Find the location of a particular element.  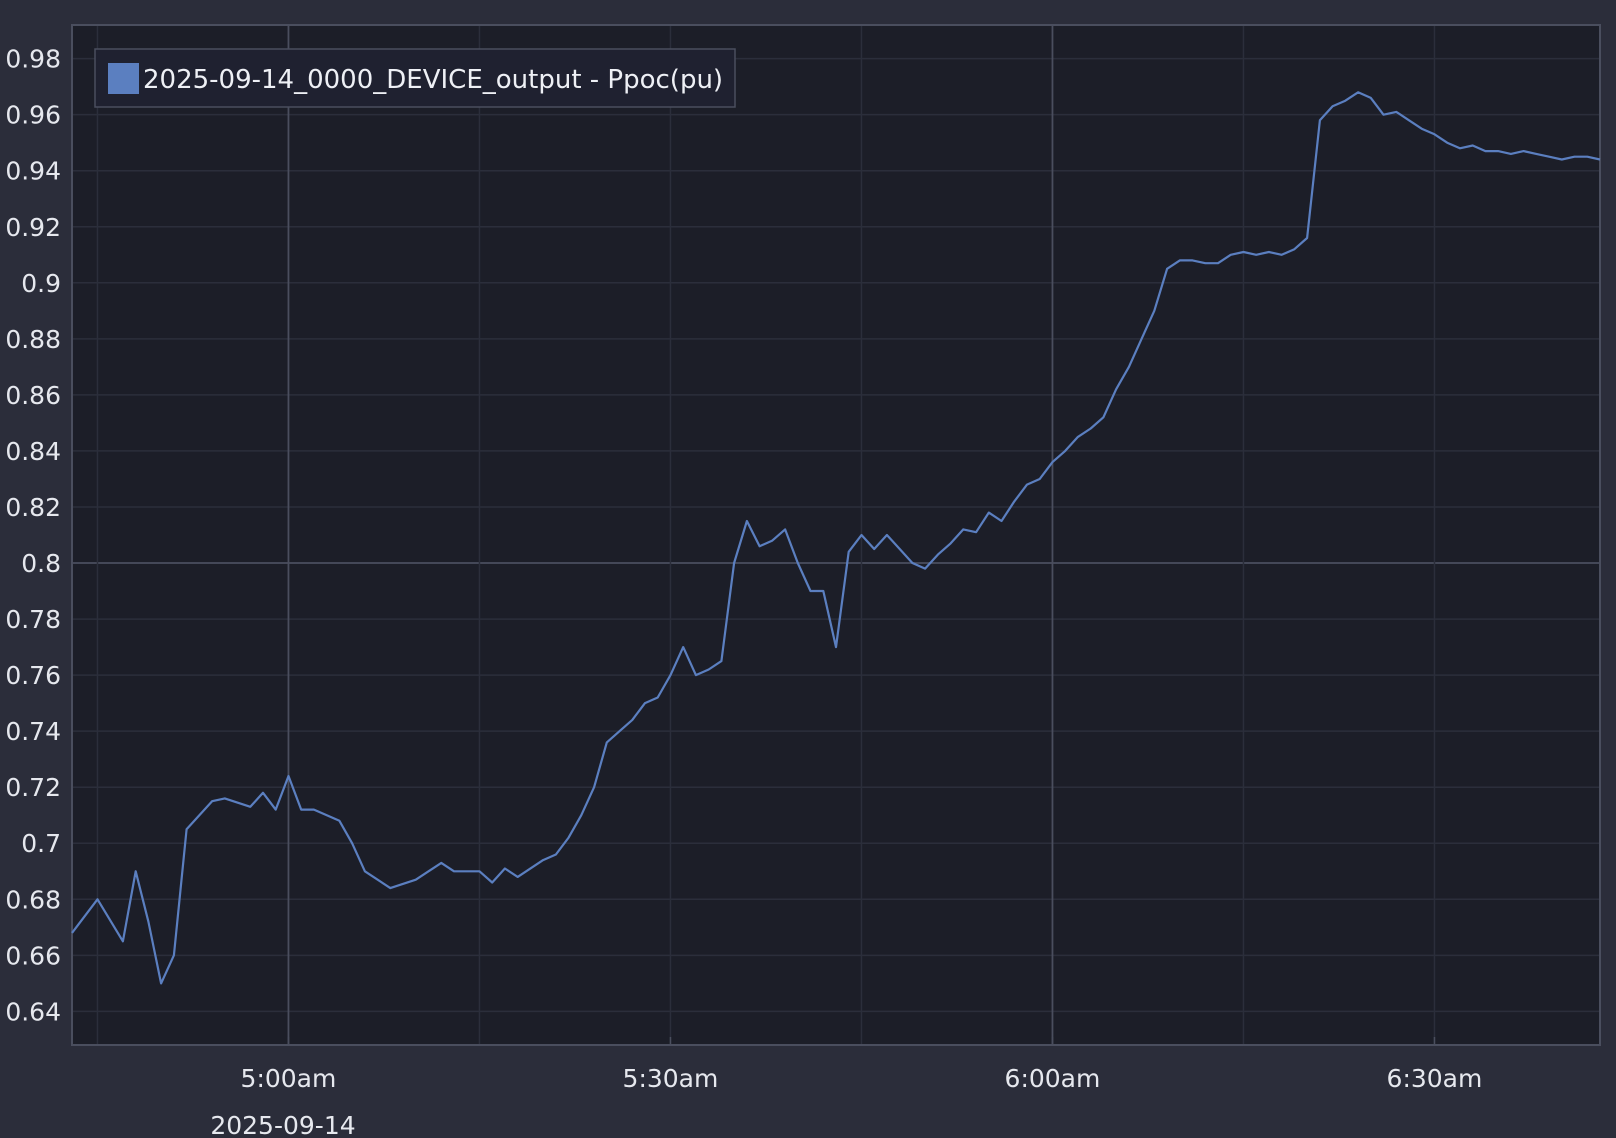

y-tick-label: 0.78 is located at coordinates (33, 619).